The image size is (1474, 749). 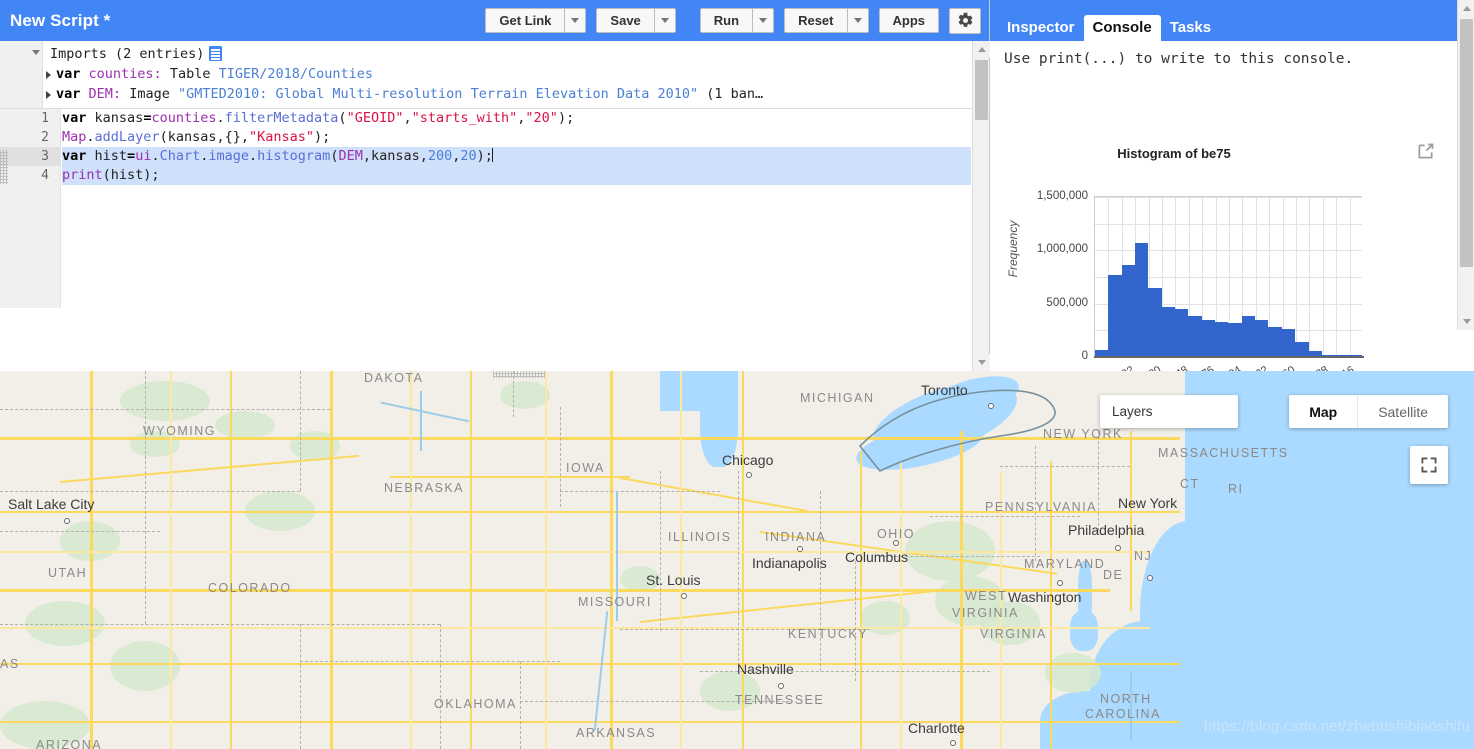 What do you see at coordinates (981, 206) in the screenshot?
I see `editor-scrollbar` at bounding box center [981, 206].